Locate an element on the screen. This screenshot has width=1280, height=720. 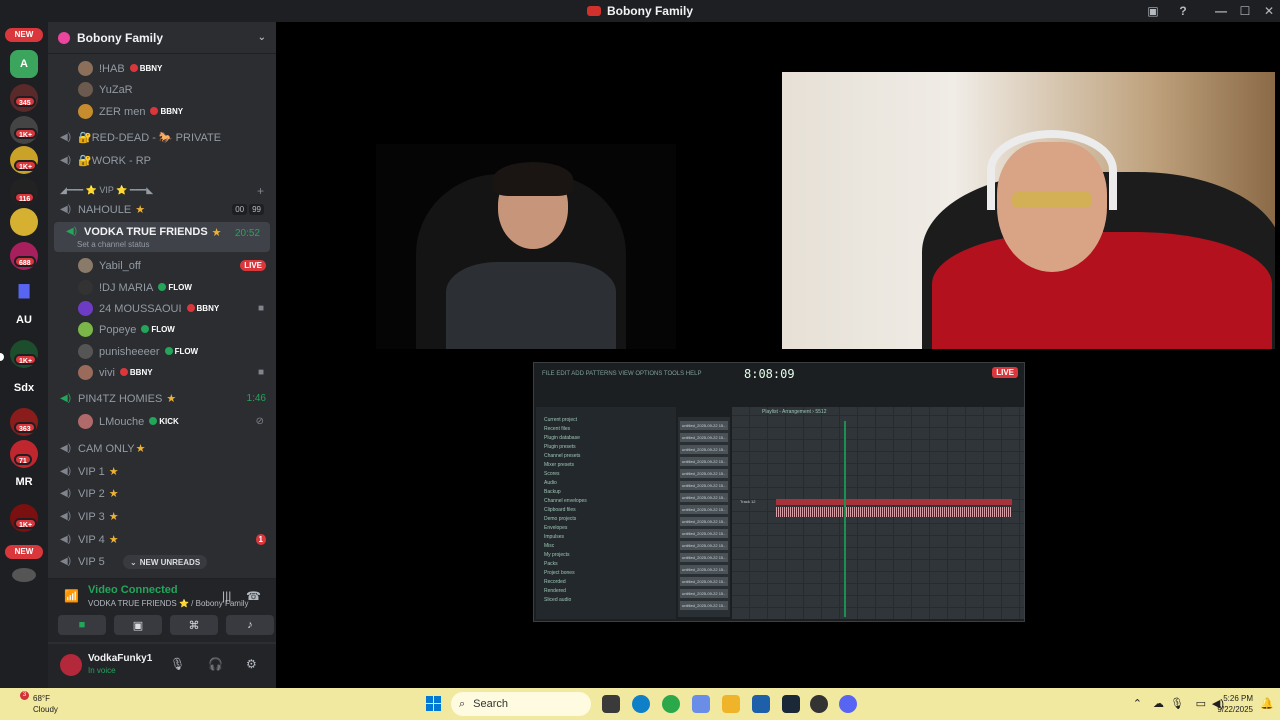
server-icon-a: A is located at coordinates (24, 64).